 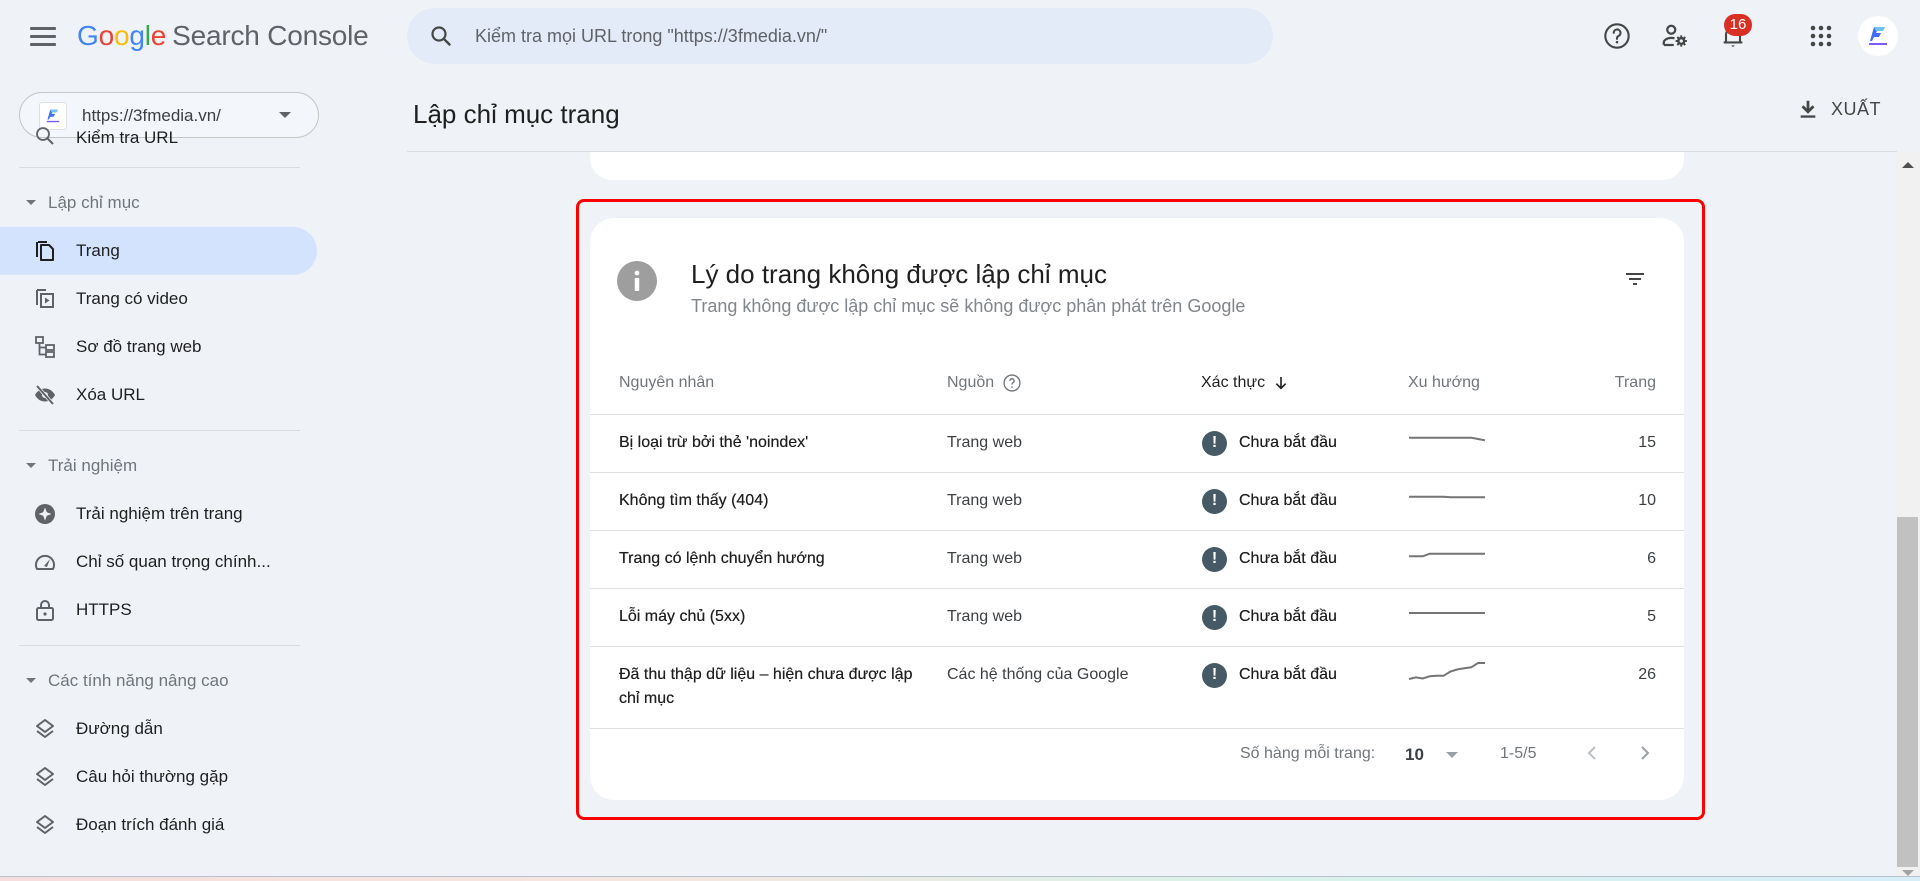 What do you see at coordinates (158, 251) in the screenshot?
I see `sidebar-item-pages: Trang` at bounding box center [158, 251].